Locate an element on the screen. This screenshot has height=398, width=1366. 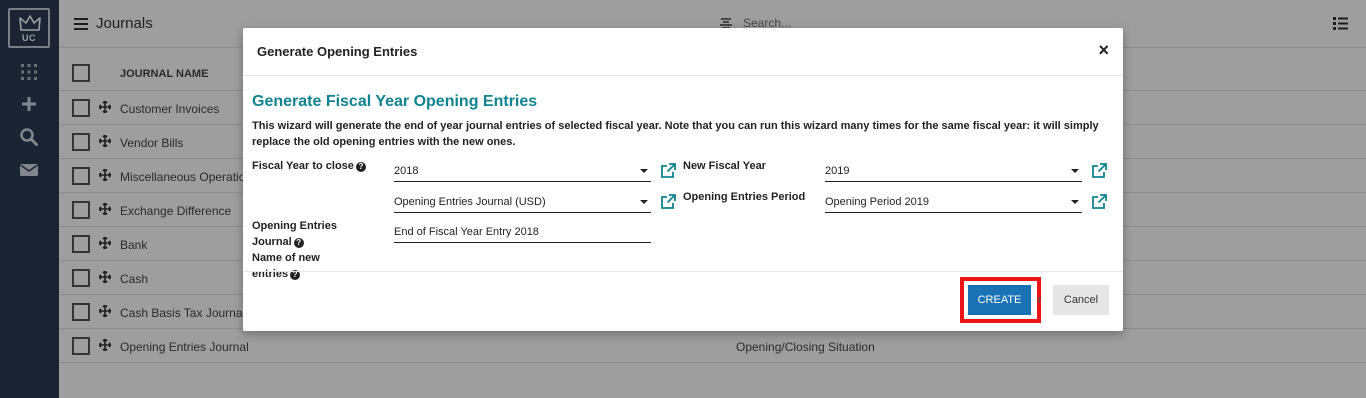
fiscal-year-close-select: 2018 is located at coordinates (522, 171).